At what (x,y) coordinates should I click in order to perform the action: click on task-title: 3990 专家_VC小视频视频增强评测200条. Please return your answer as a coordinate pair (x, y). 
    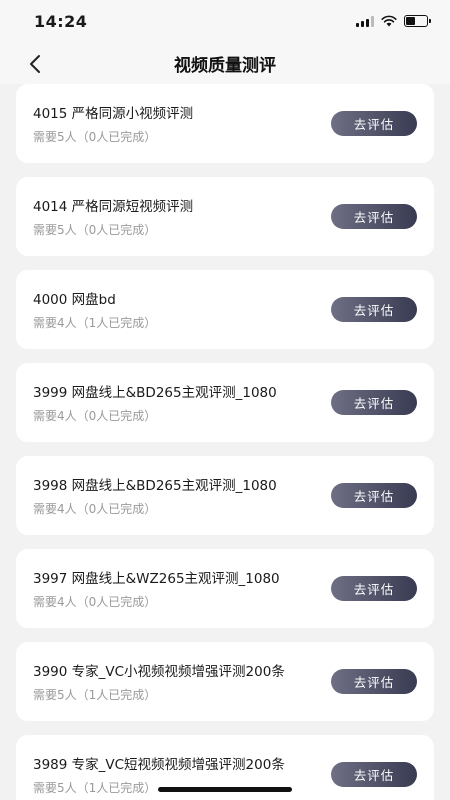
    Looking at the image, I should click on (159, 672).